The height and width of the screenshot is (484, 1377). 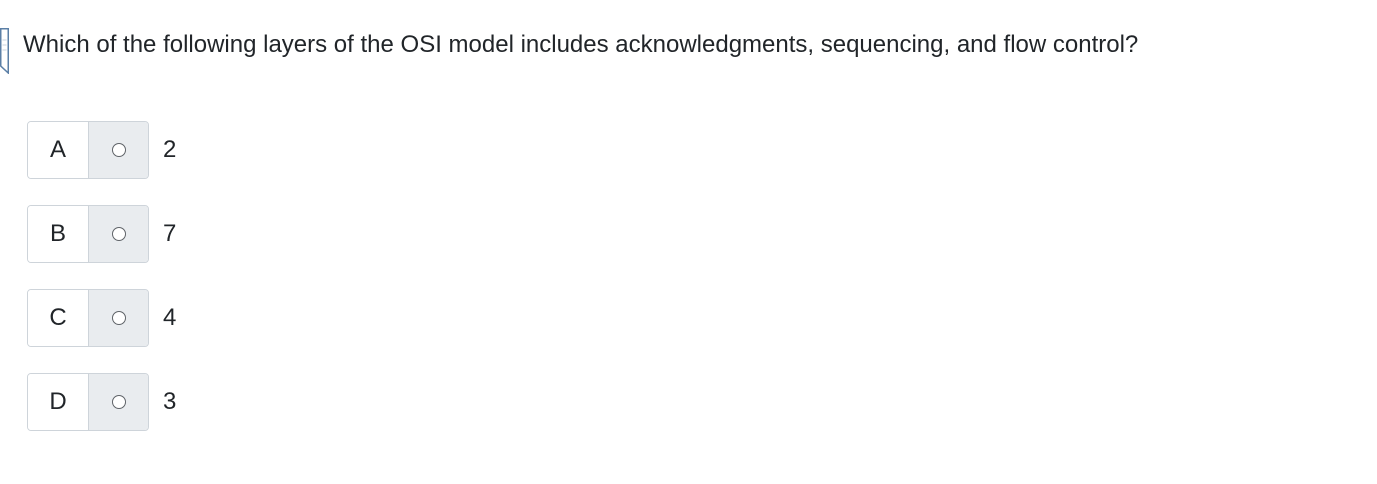 I want to click on option-c-text: 4, so click(x=170, y=317).